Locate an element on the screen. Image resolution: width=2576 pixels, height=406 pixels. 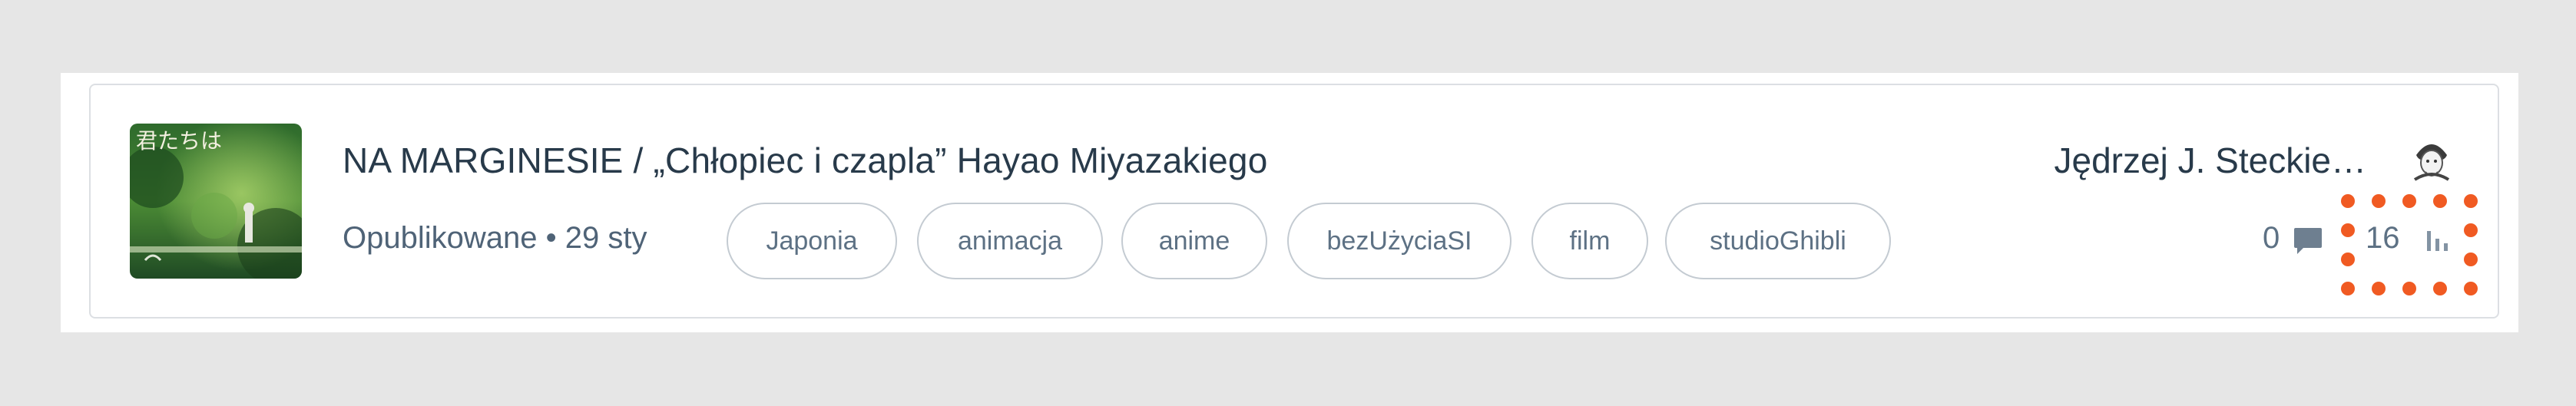
post-thumbnail: 君たちは is located at coordinates (216, 201).